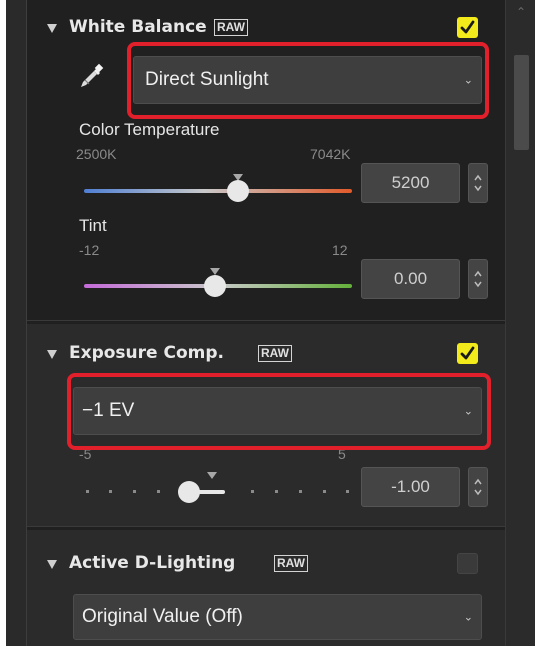 The height and width of the screenshot is (646, 542). Describe the element at coordinates (520, 323) in the screenshot. I see `vertical-scrollbar: ⌃` at that location.